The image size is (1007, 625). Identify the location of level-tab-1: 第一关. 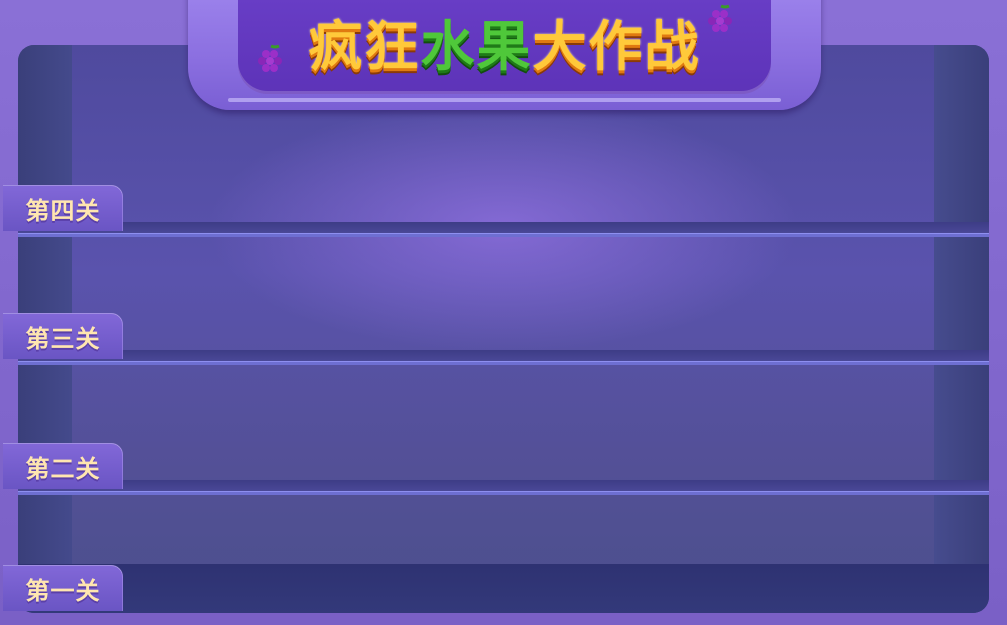
(63, 588).